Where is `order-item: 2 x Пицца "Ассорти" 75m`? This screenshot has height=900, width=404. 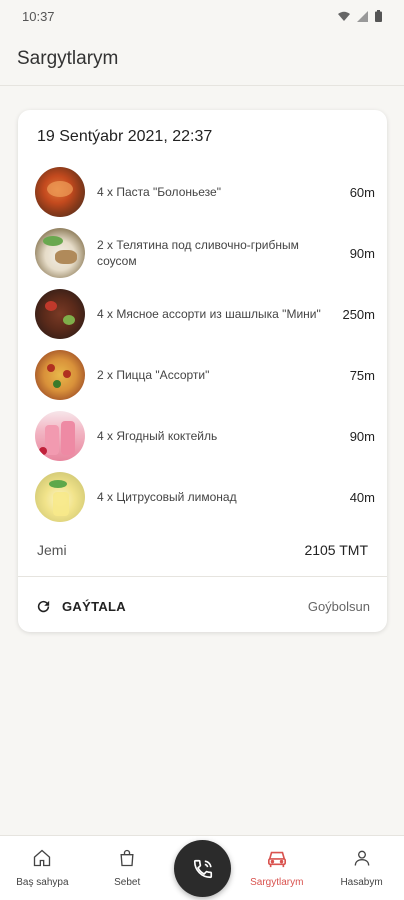
order-item: 2 x Пицца "Ассорти" 75m is located at coordinates (205, 375).